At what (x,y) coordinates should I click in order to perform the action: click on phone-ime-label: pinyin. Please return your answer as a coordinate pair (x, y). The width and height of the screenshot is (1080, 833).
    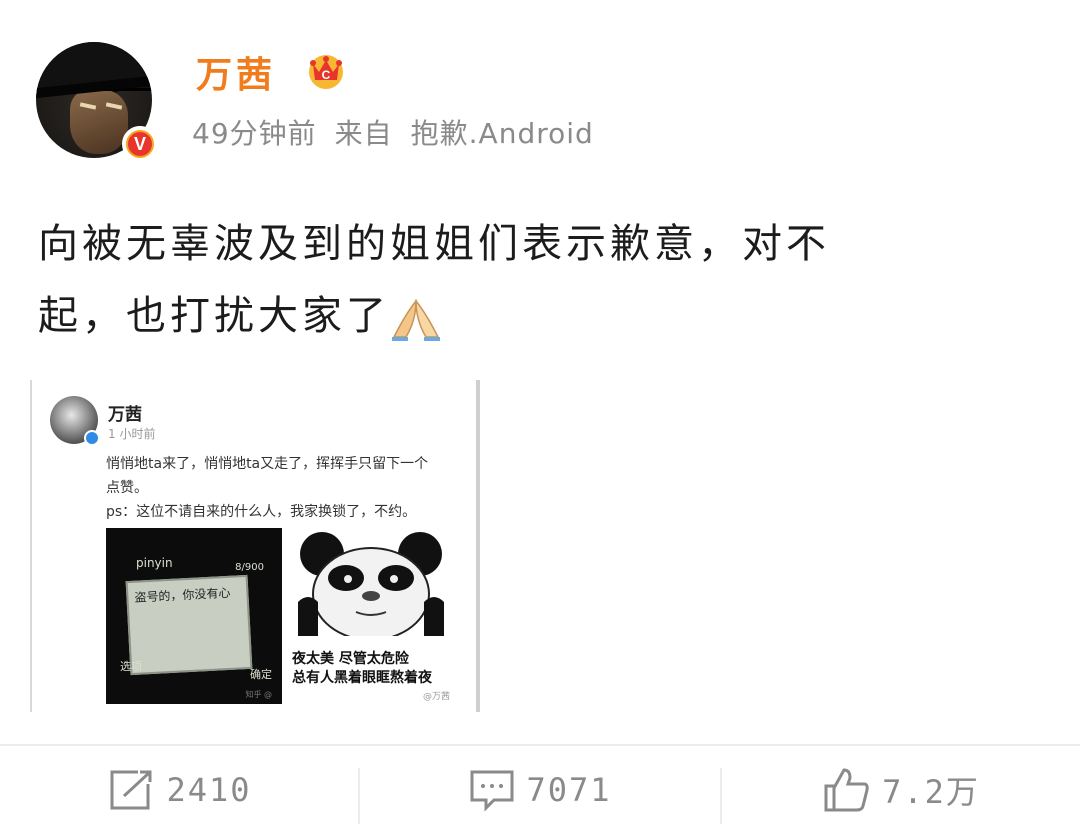
    Looking at the image, I should click on (154, 563).